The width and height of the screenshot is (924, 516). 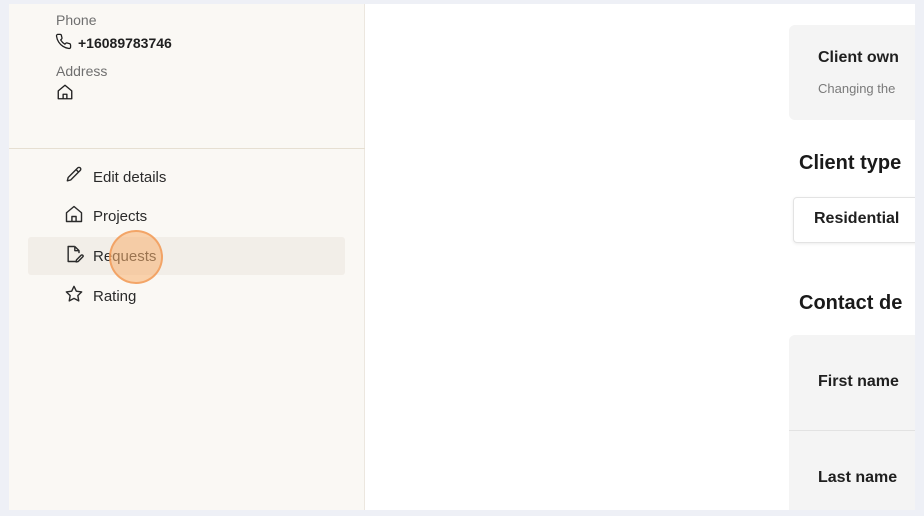 I want to click on address-label: Address, so click(x=82, y=71).